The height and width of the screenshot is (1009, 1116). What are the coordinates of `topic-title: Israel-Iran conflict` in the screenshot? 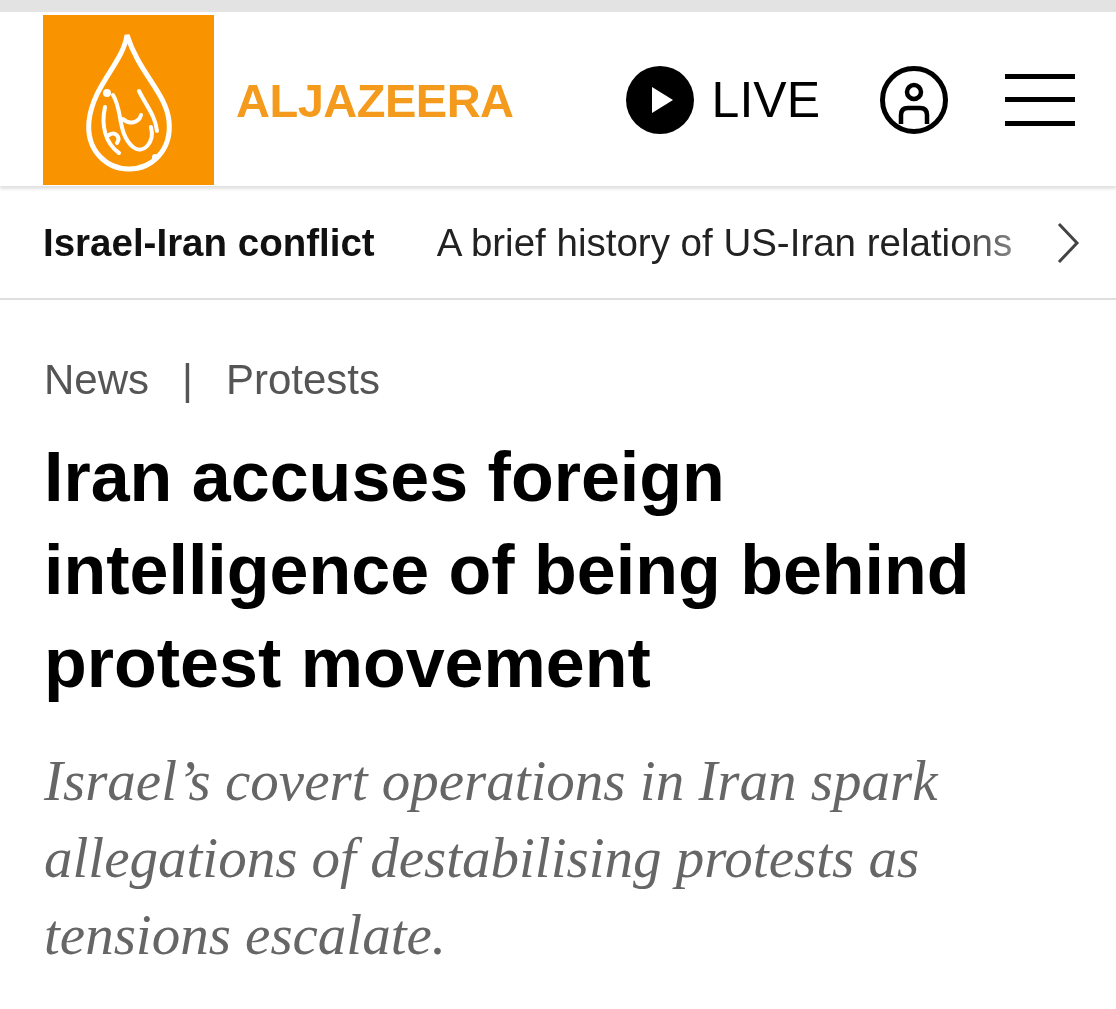 It's located at (209, 243).